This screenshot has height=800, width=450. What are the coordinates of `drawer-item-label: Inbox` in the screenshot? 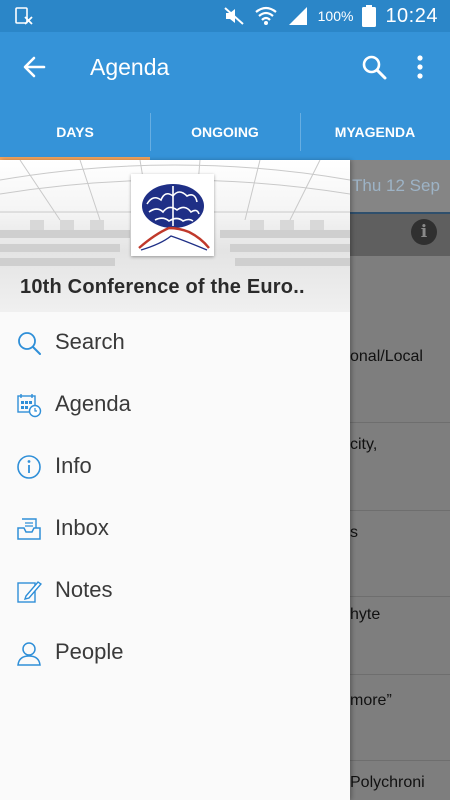 It's located at (82, 527).